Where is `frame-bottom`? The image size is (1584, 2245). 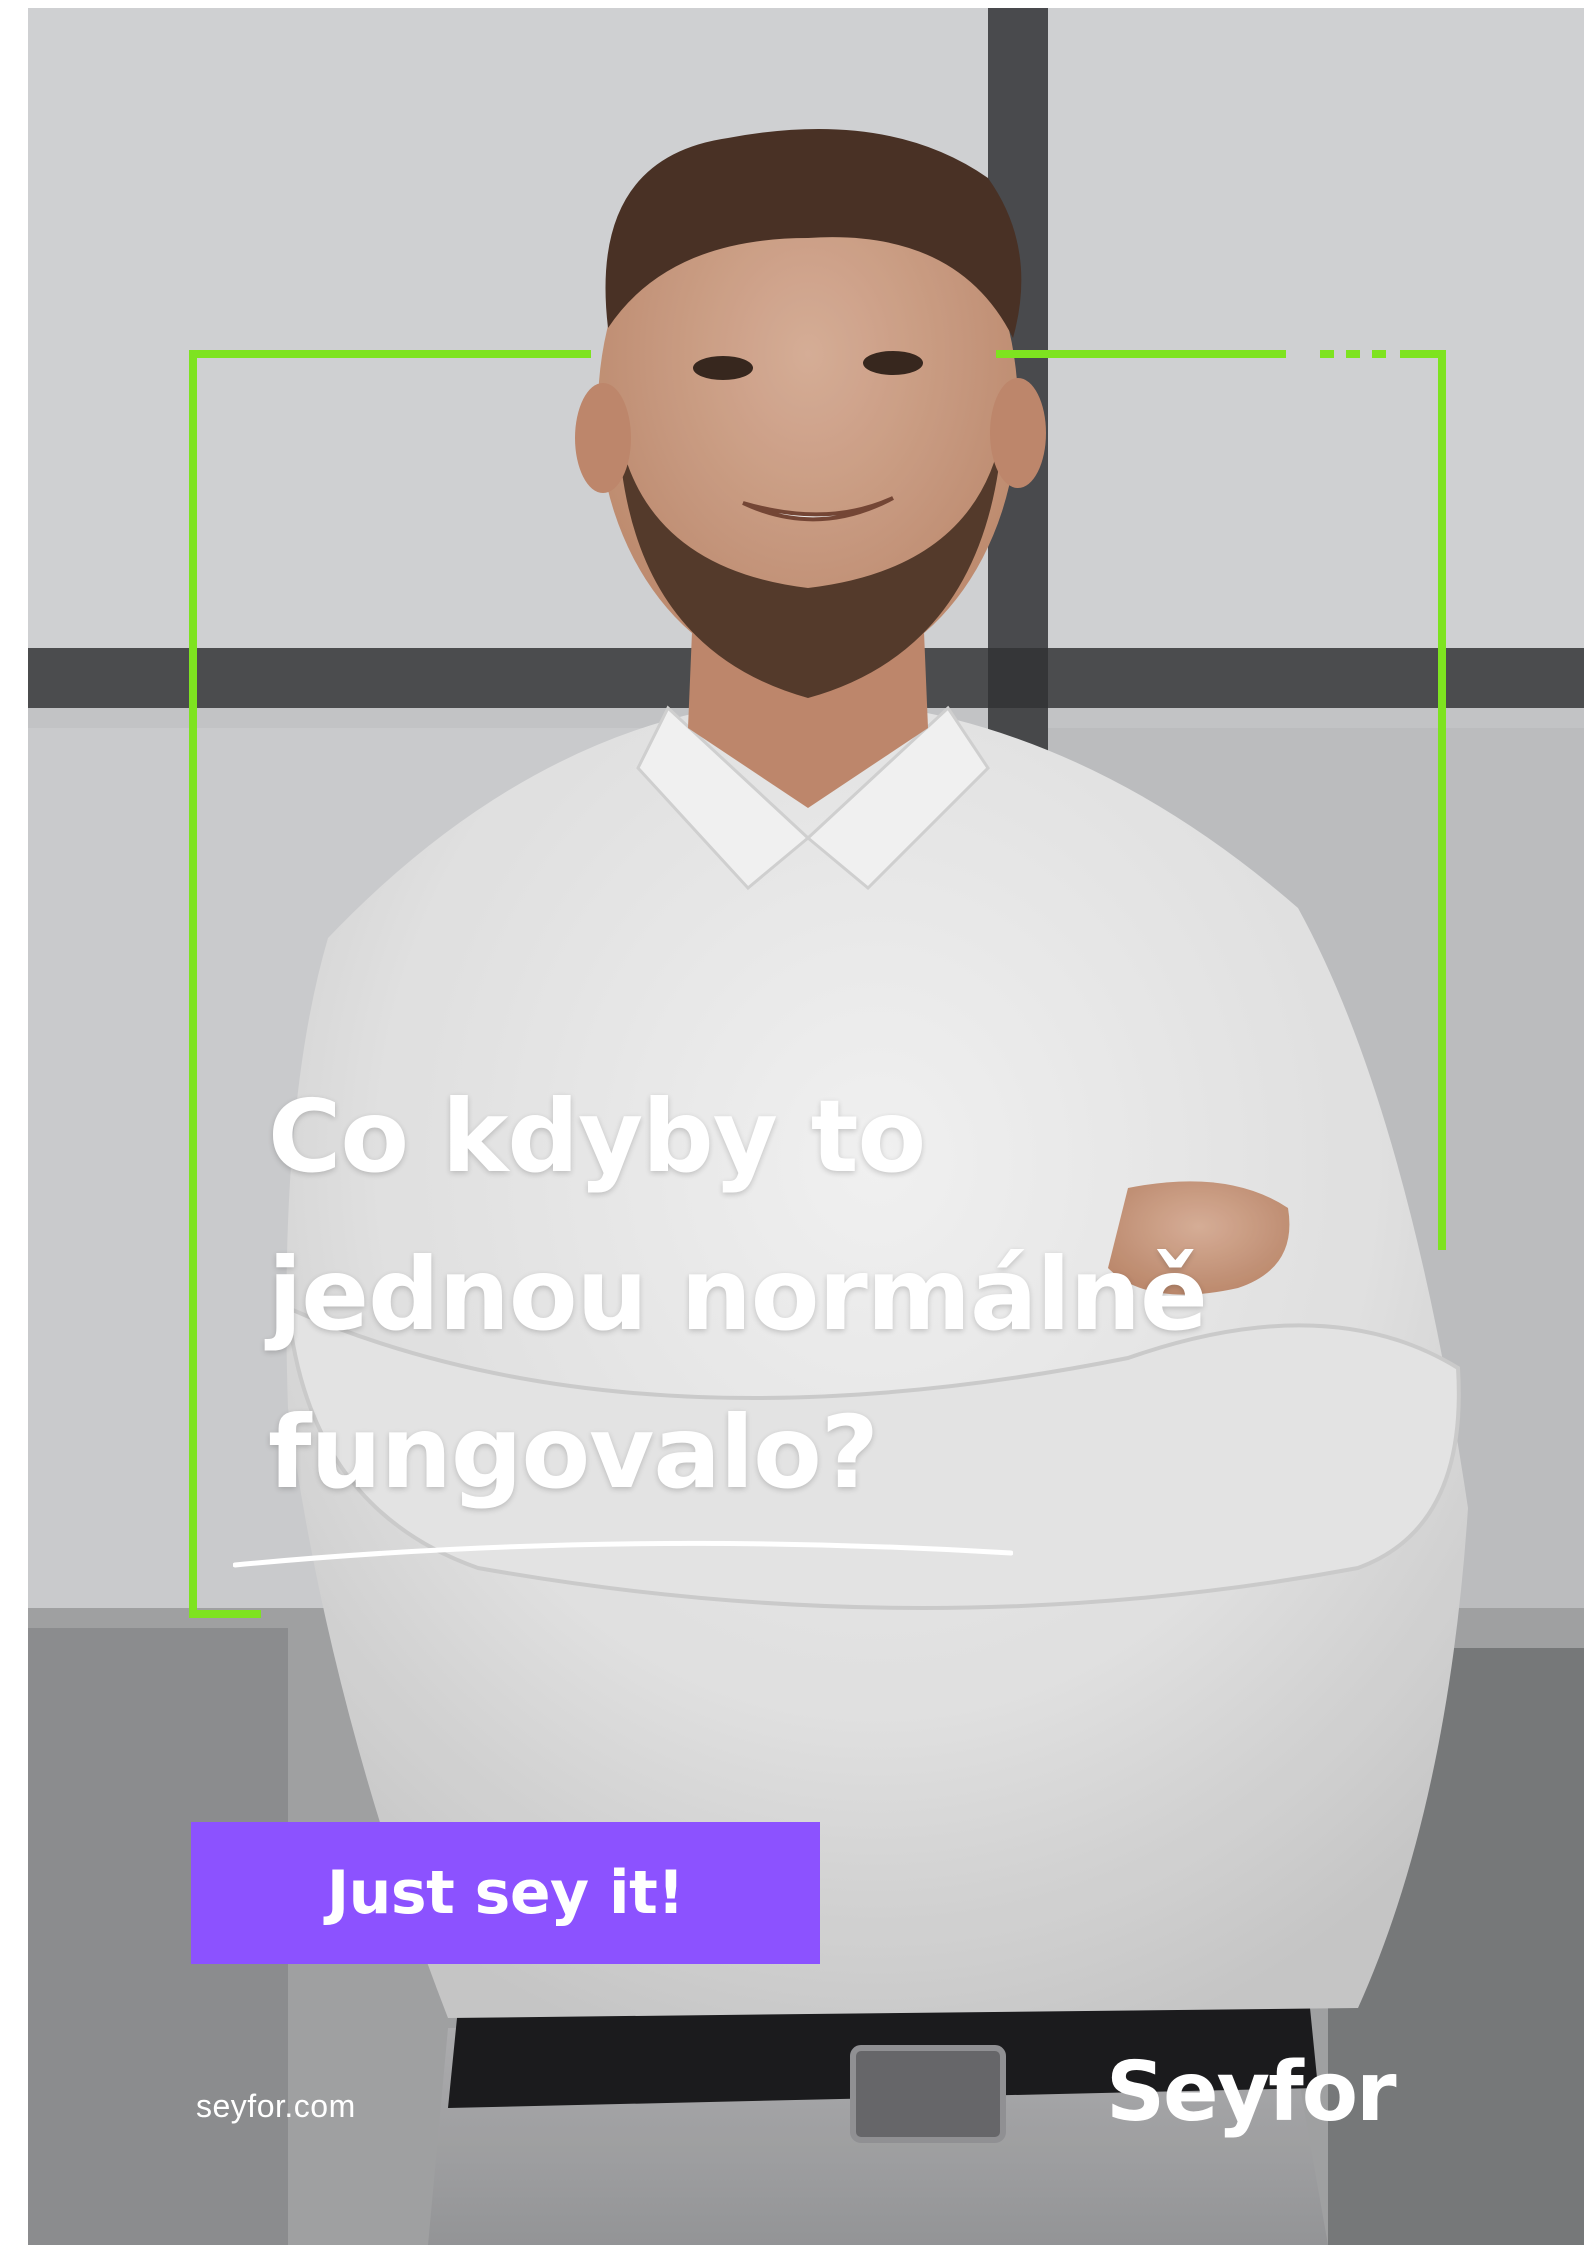 frame-bottom is located at coordinates (225, 1614).